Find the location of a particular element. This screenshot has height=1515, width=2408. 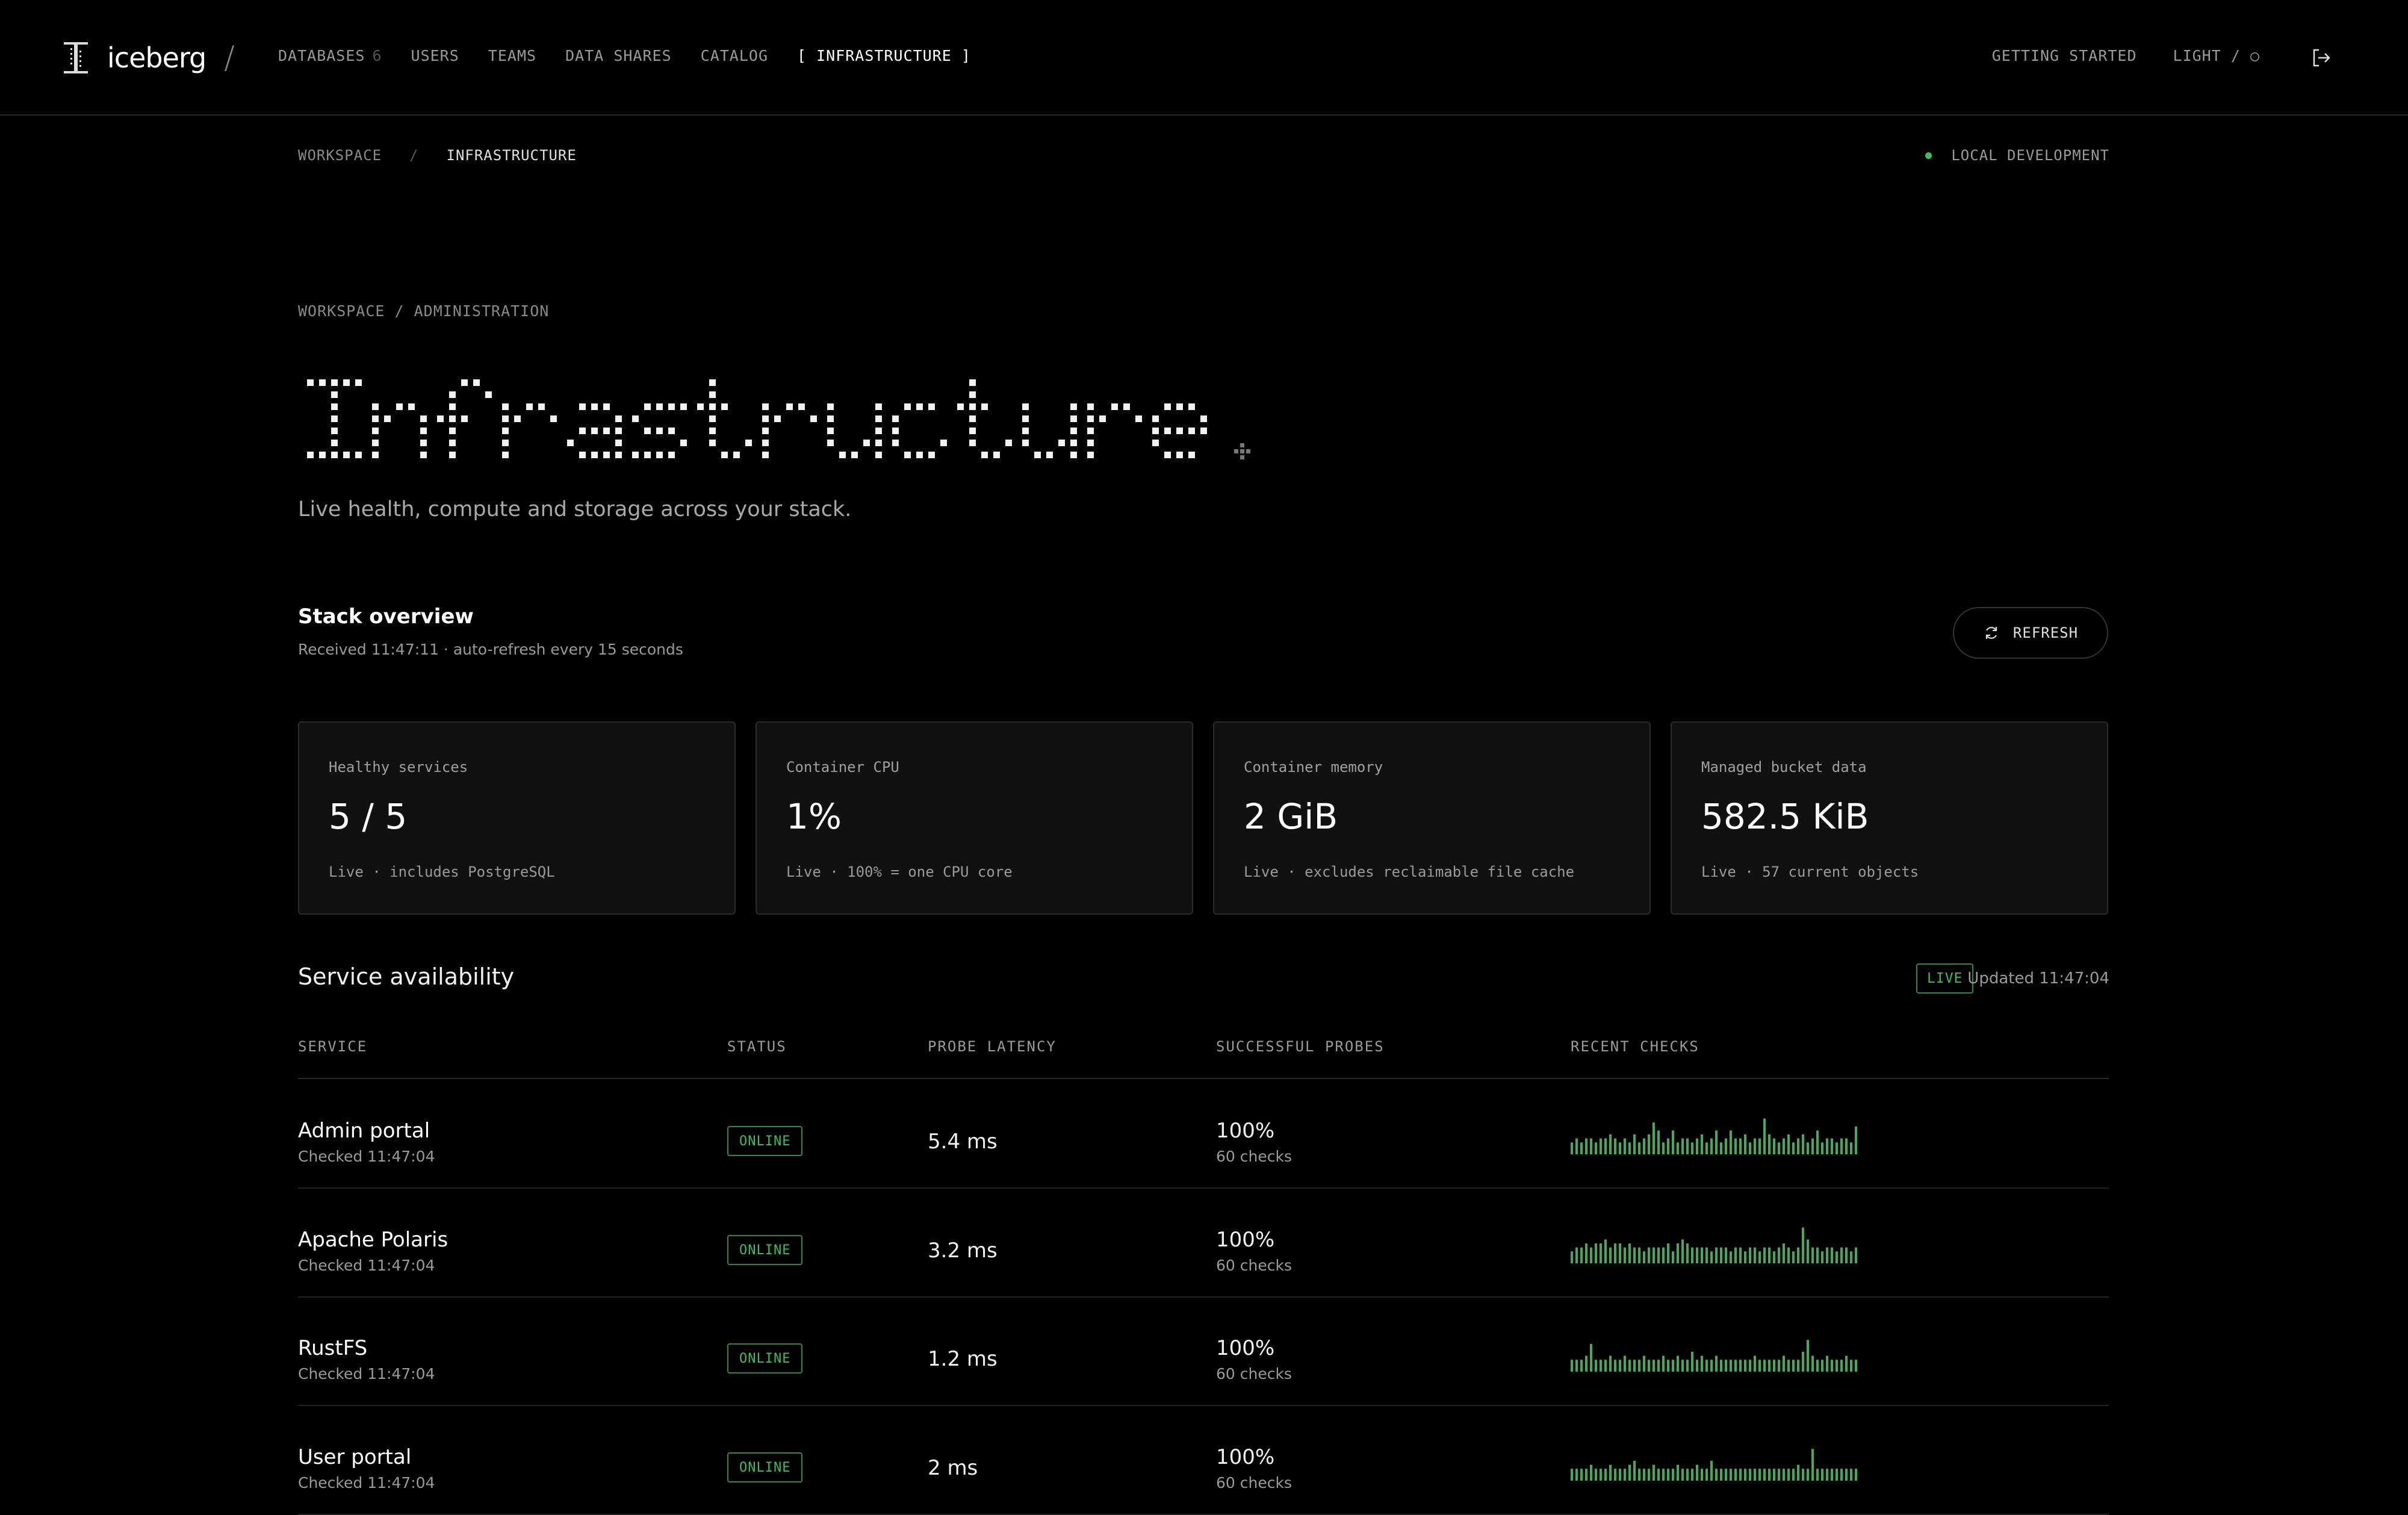

getting-started-link: GETTING STARTED is located at coordinates (2064, 56).